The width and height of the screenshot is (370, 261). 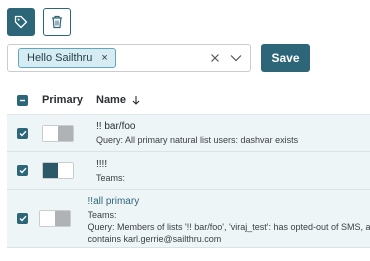 I want to click on select-all-checkbox, so click(x=22, y=100).